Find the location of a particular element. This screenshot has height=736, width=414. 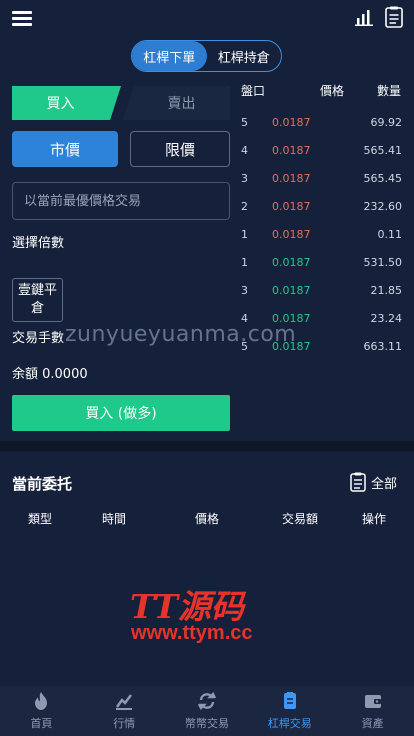

price-input is located at coordinates (121, 201).